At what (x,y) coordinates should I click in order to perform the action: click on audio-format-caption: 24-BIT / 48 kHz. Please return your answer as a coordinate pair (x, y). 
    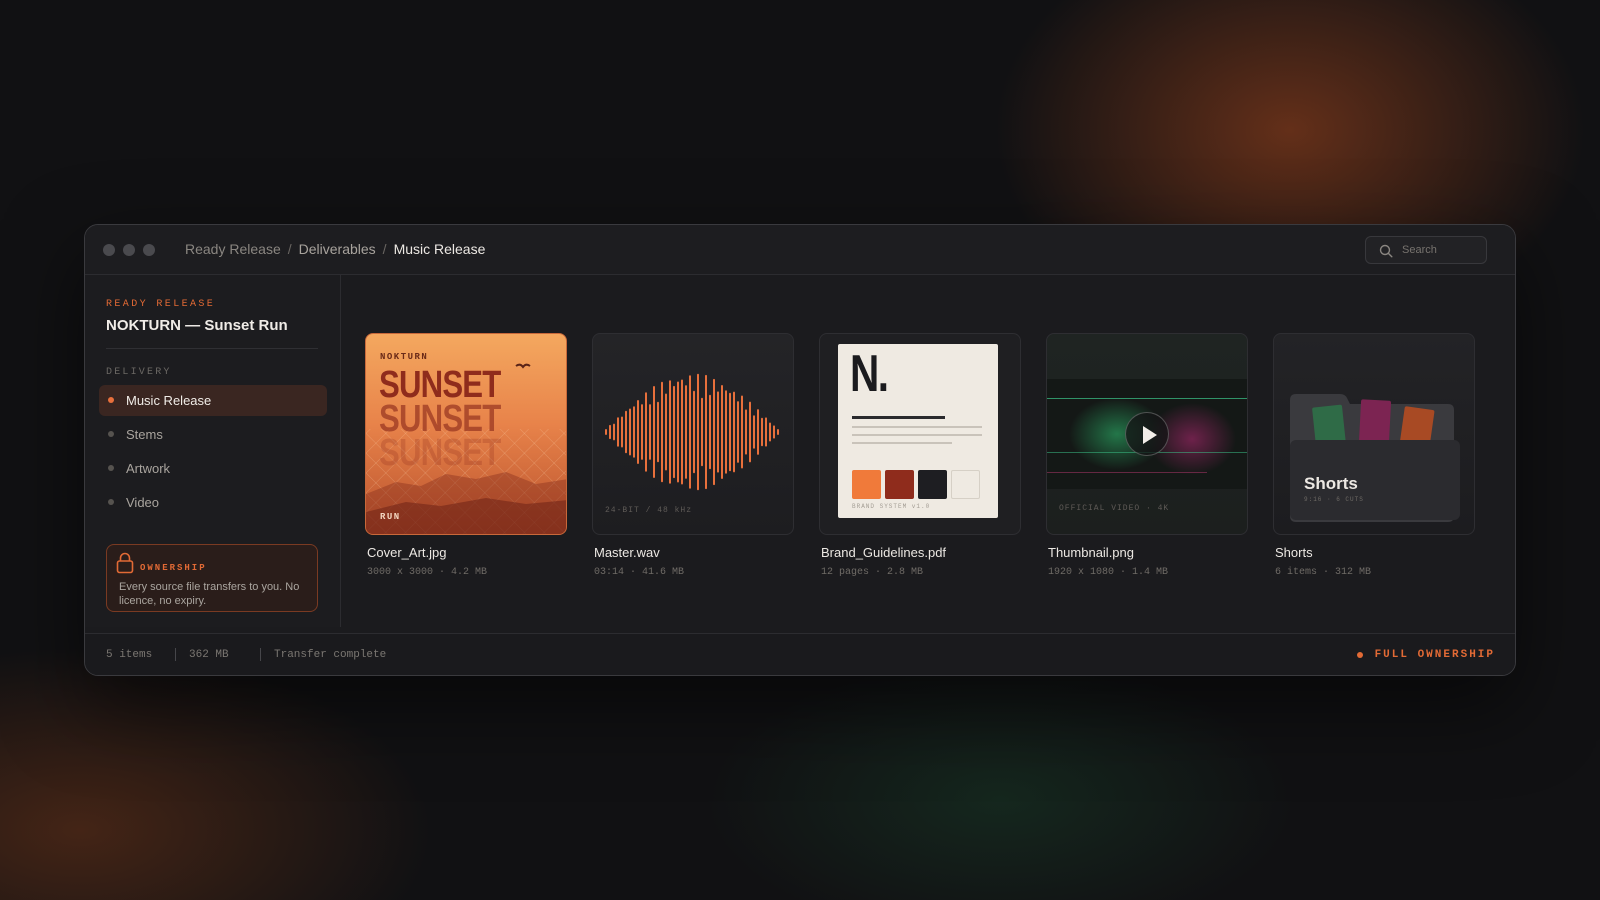
    Looking at the image, I should click on (649, 510).